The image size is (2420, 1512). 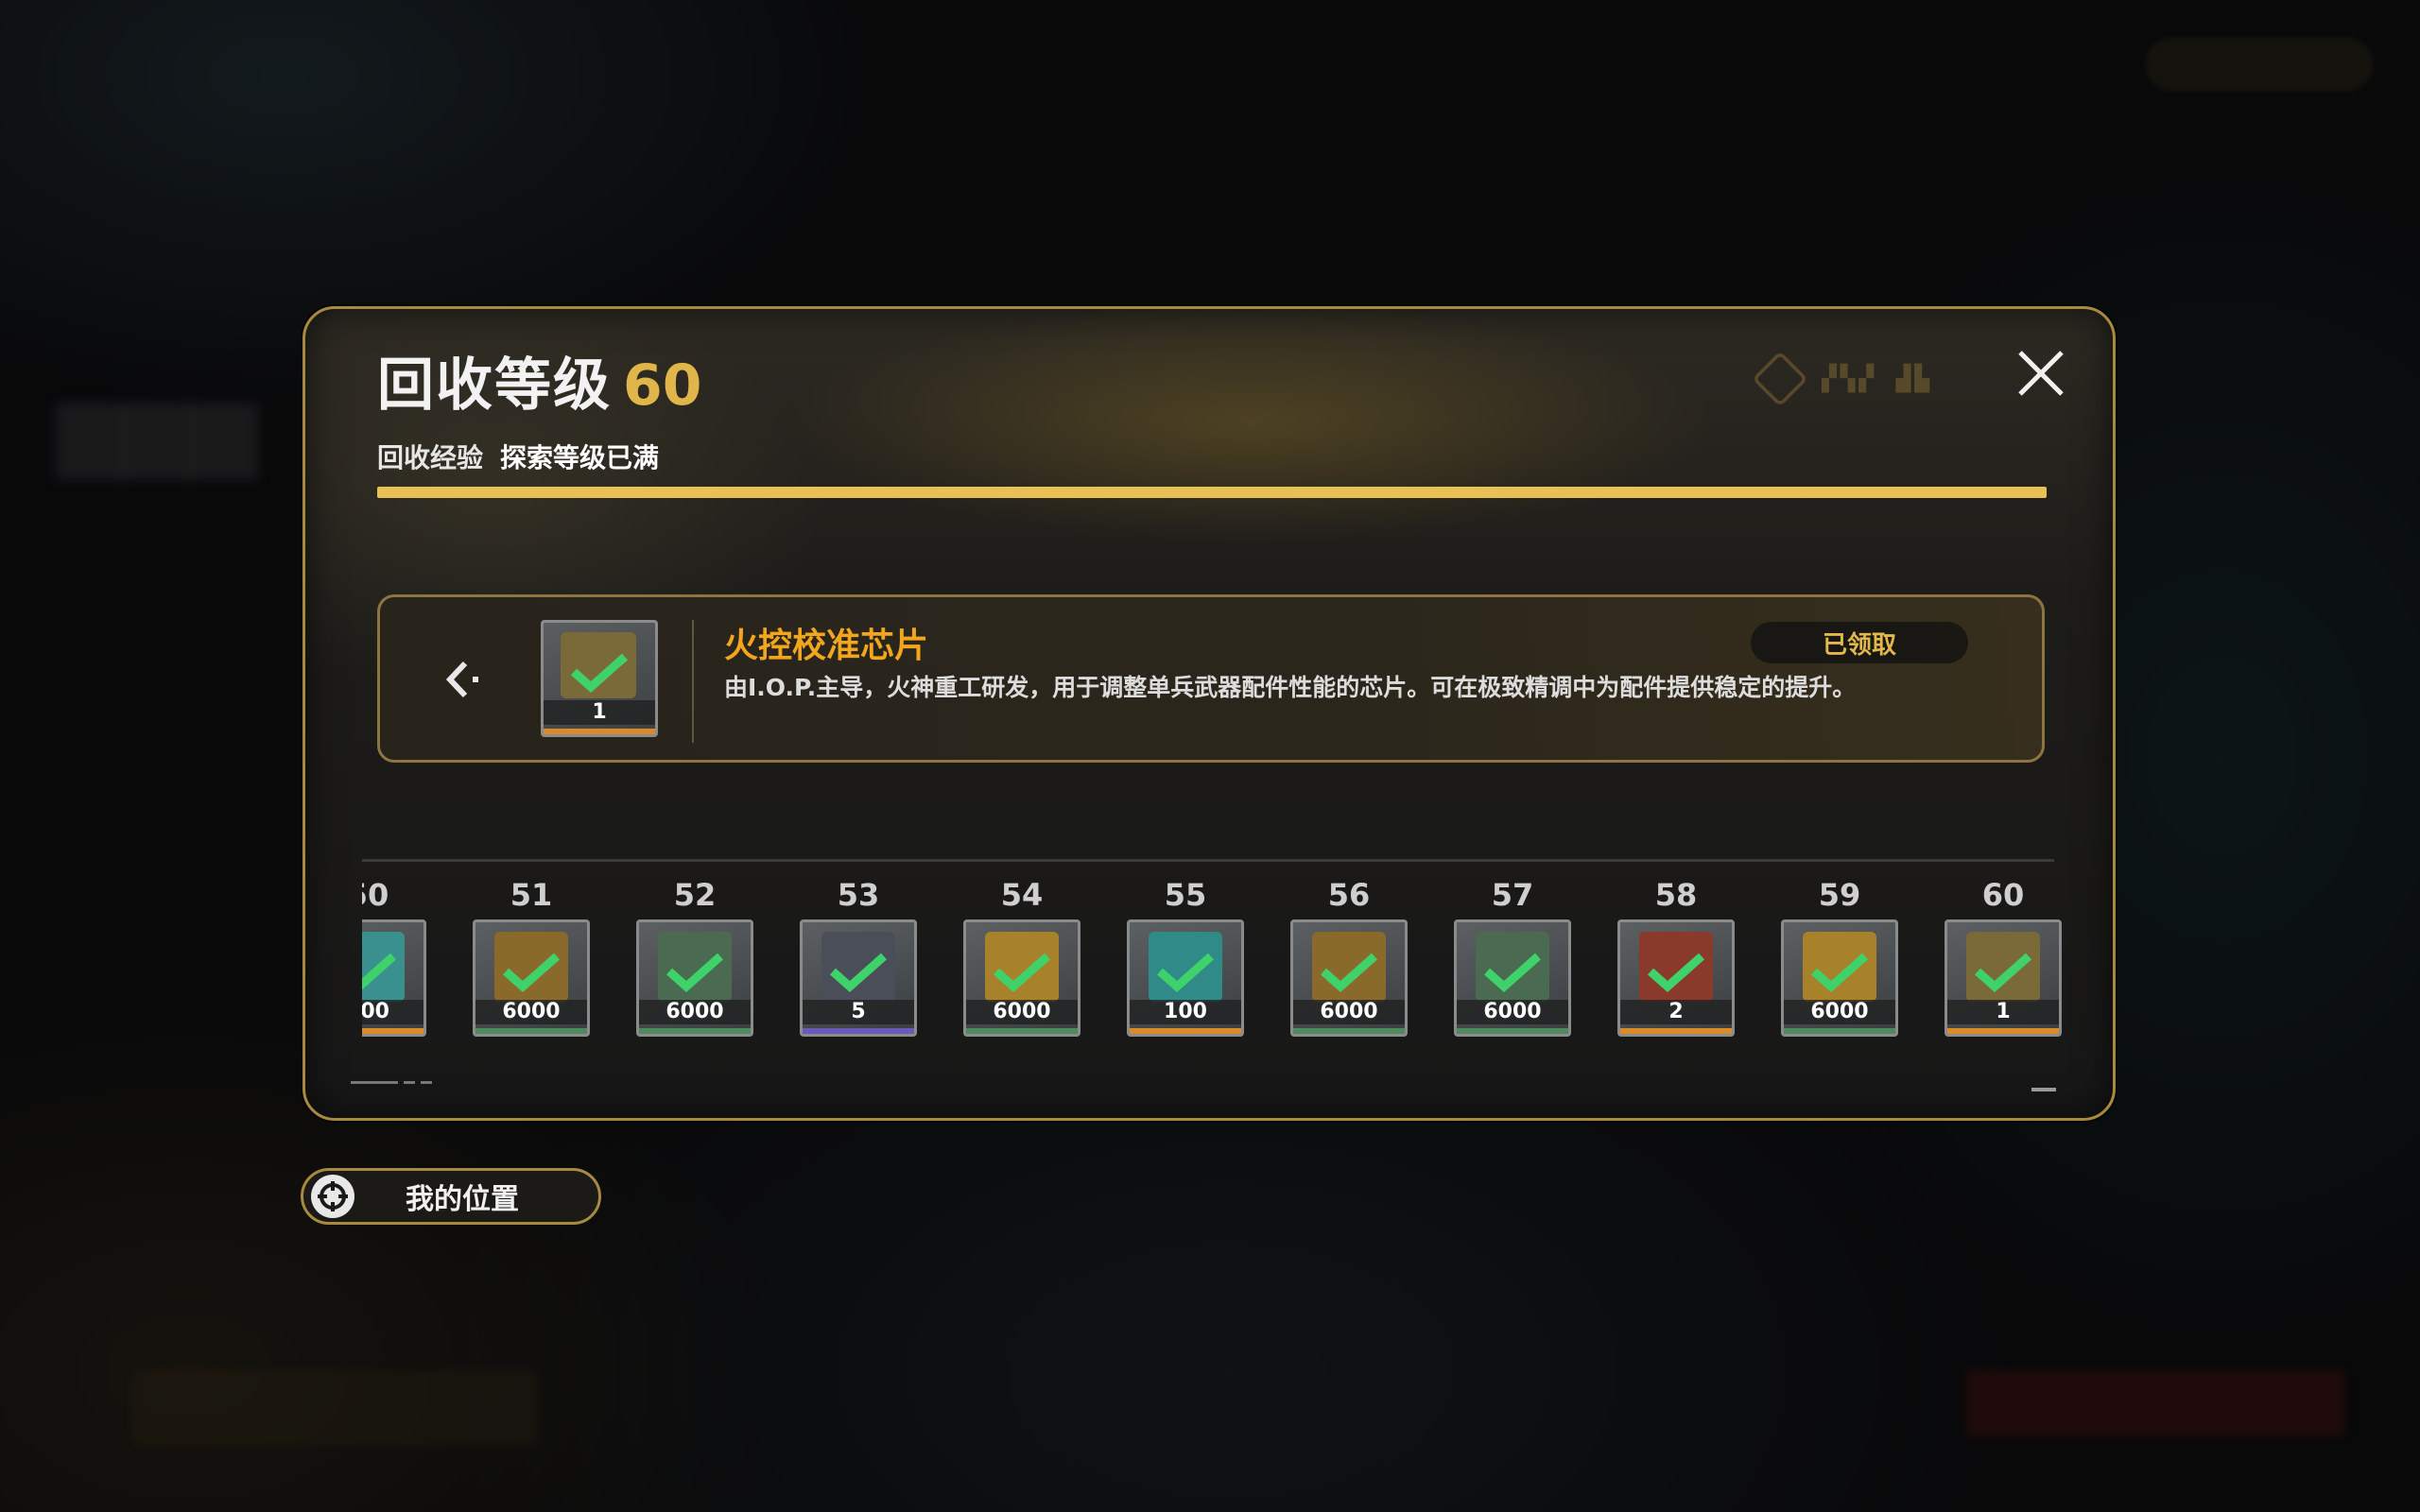 What do you see at coordinates (580, 457) in the screenshot?
I see `exp-status: 探索等级已满` at bounding box center [580, 457].